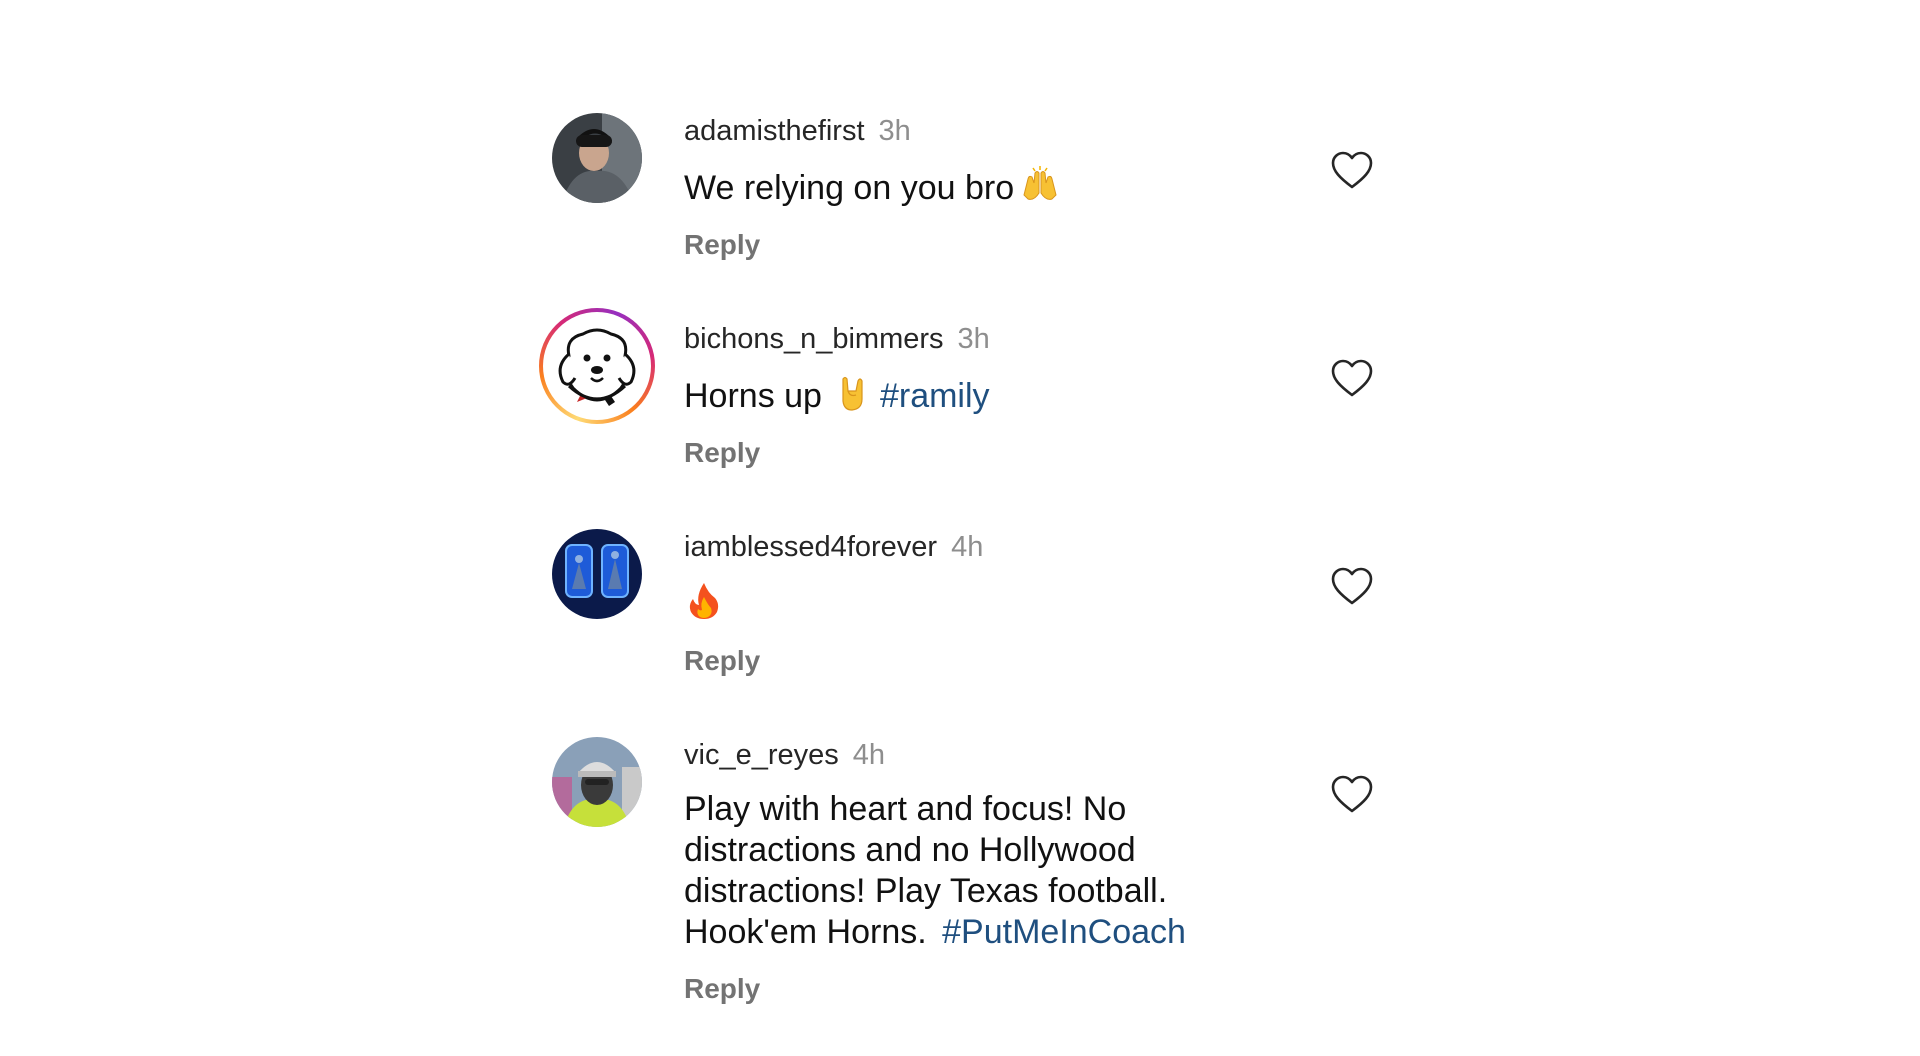 The height and width of the screenshot is (1056, 1920). Describe the element at coordinates (1040, 185) in the screenshot. I see `raising-hands-emoji-icon` at that location.